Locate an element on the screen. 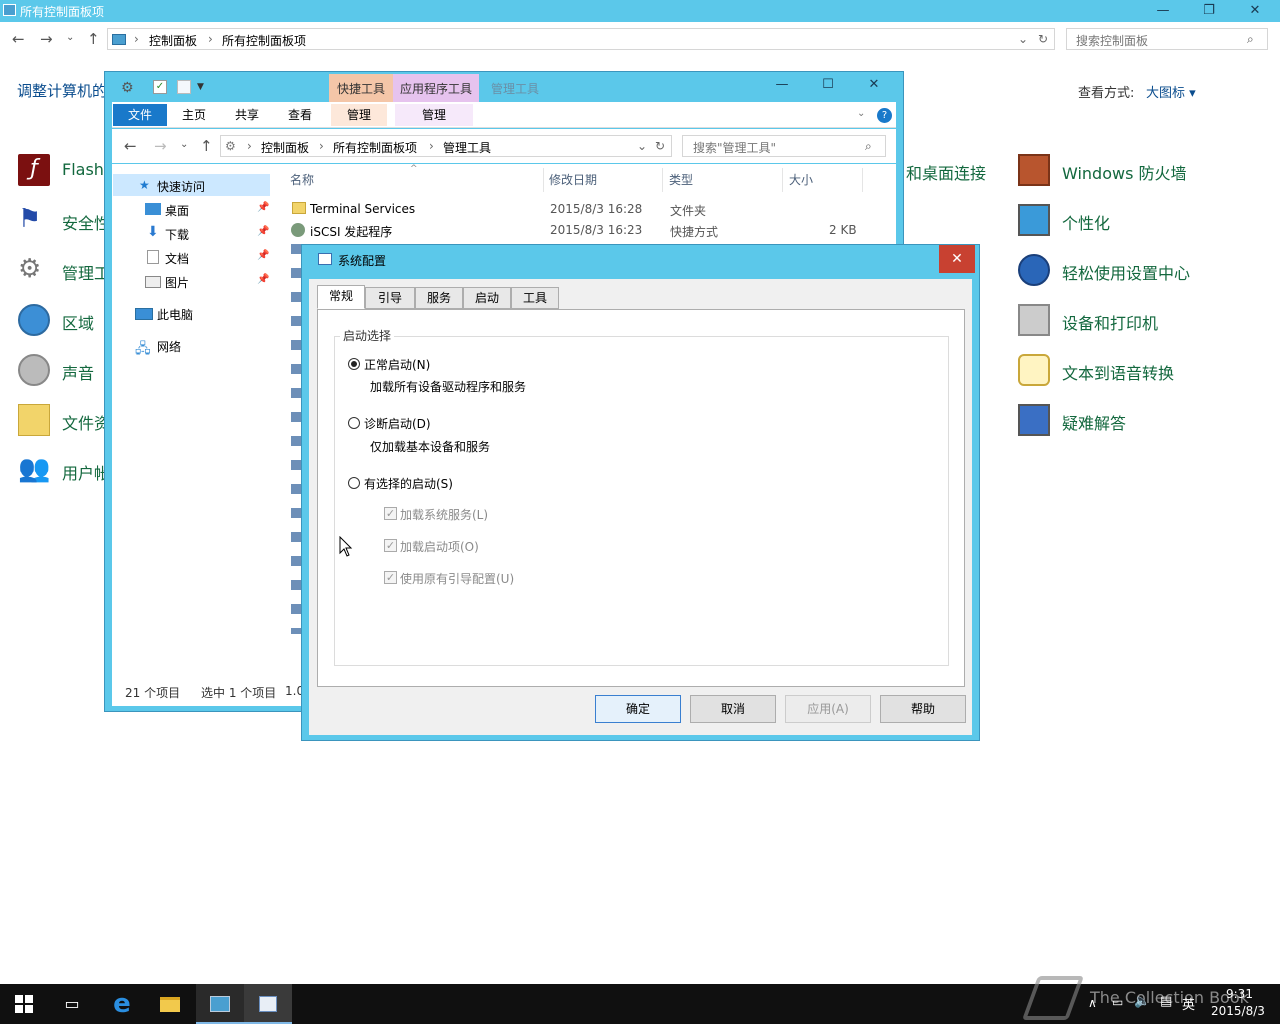 The image size is (1280, 1024). column-type: 类型 is located at coordinates (726, 180).